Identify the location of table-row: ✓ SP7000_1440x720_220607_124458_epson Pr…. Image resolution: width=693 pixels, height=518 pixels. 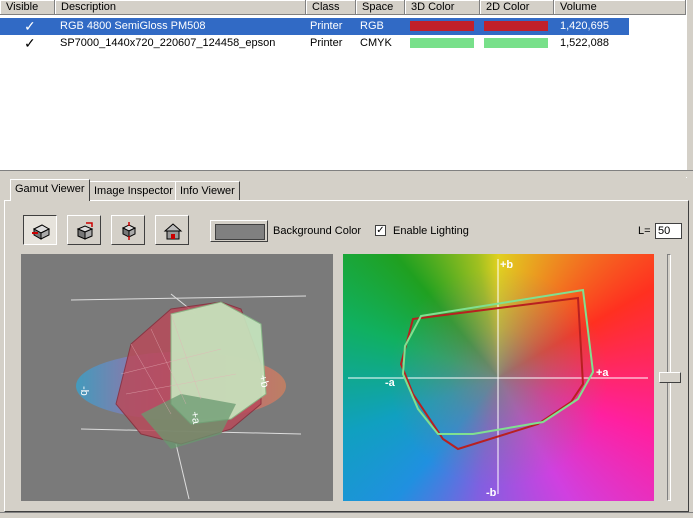
(314, 43).